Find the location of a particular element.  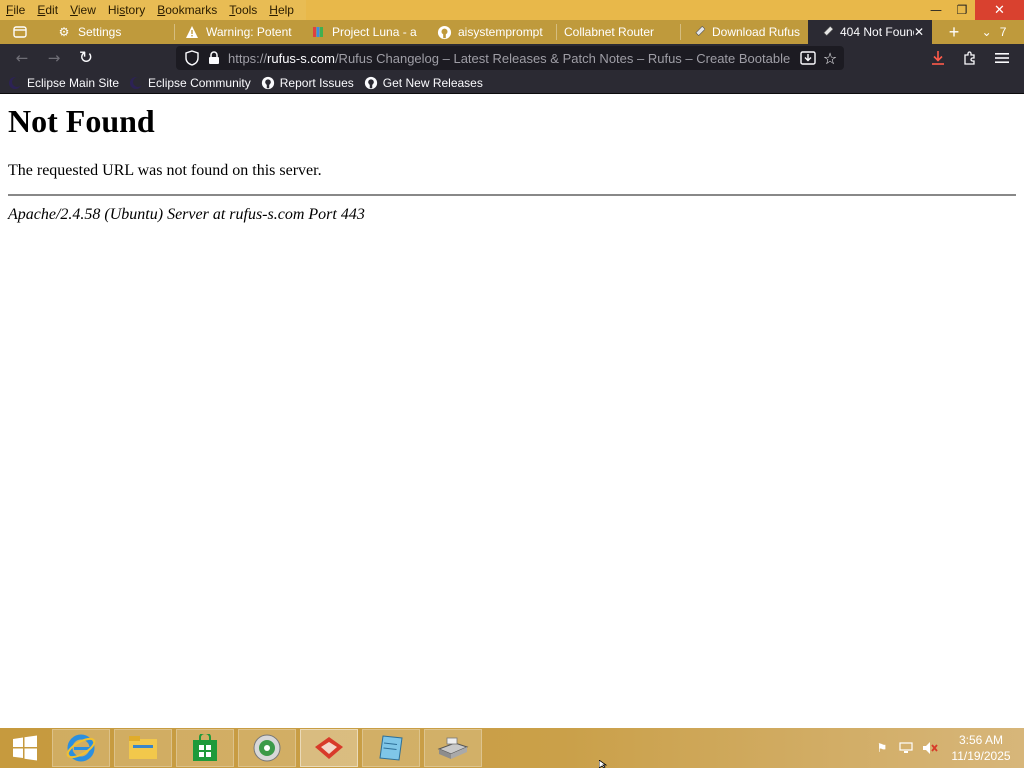

notepad-icon is located at coordinates (391, 748).